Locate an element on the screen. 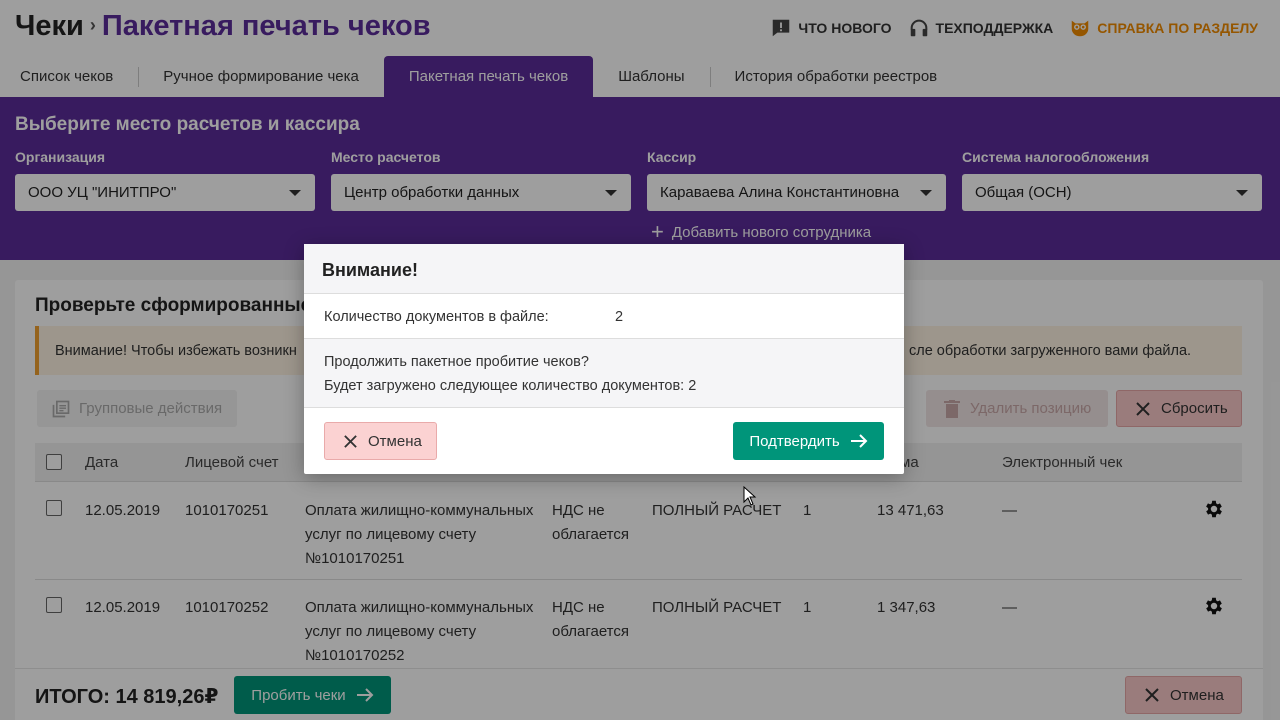 This screenshot has width=1280, height=720. dialog-header: Внимание! is located at coordinates (604, 269).